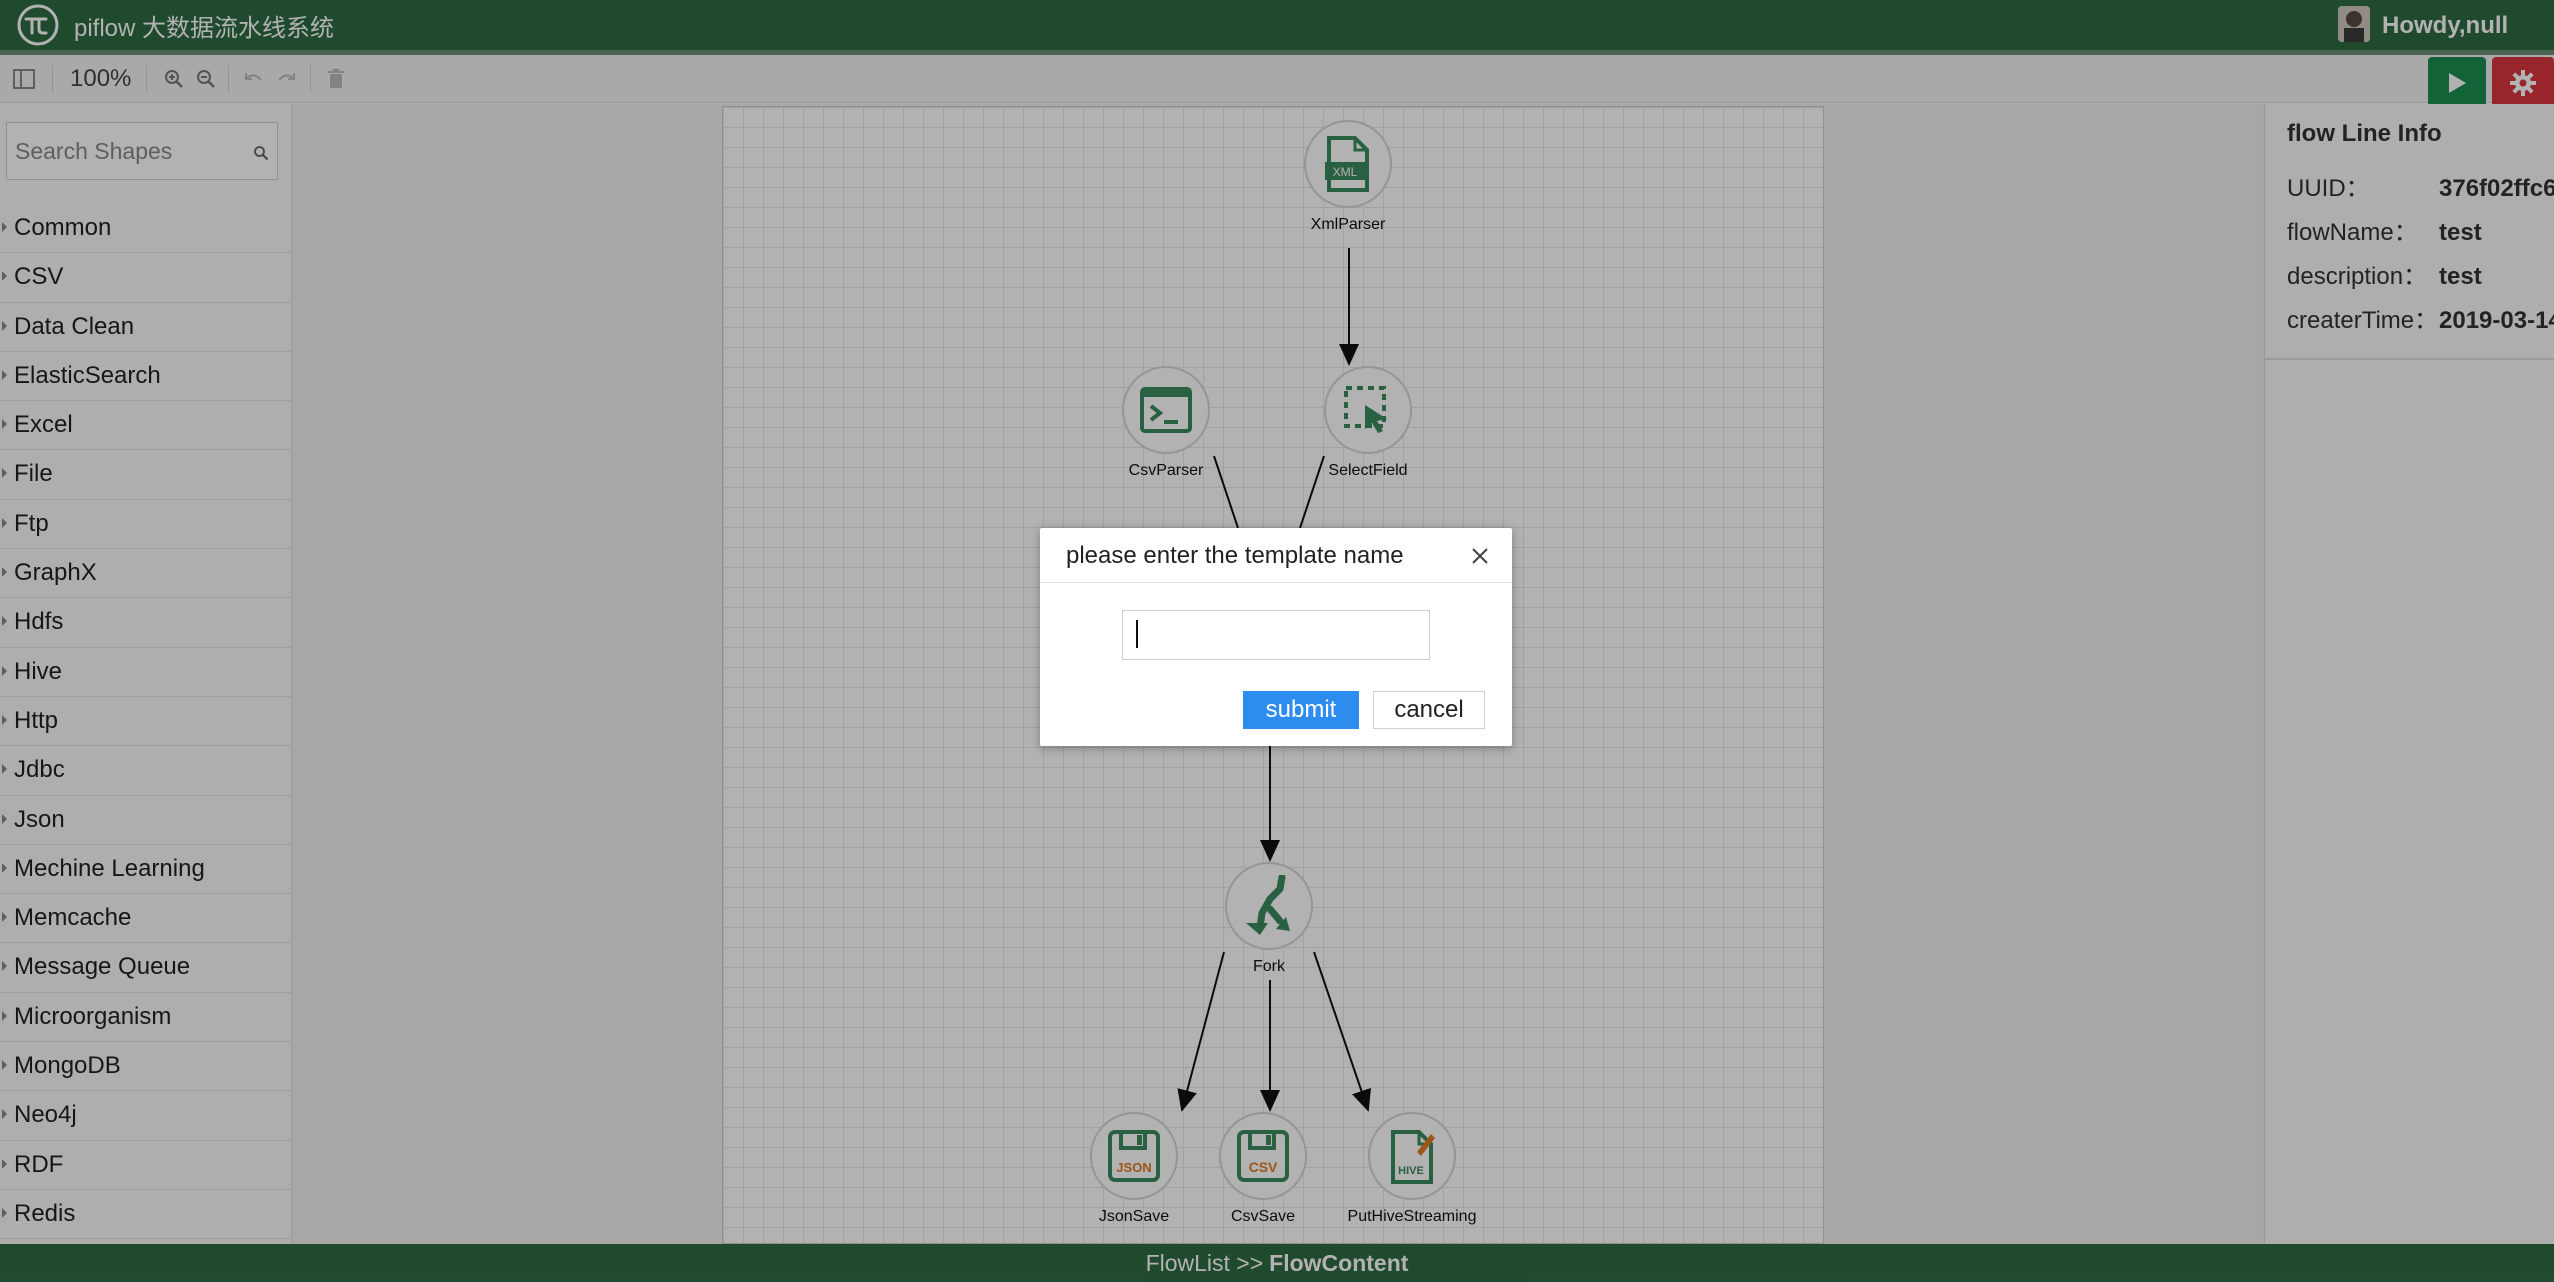  What do you see at coordinates (1235, 555) in the screenshot?
I see `dialog-title: please enter the template name` at bounding box center [1235, 555].